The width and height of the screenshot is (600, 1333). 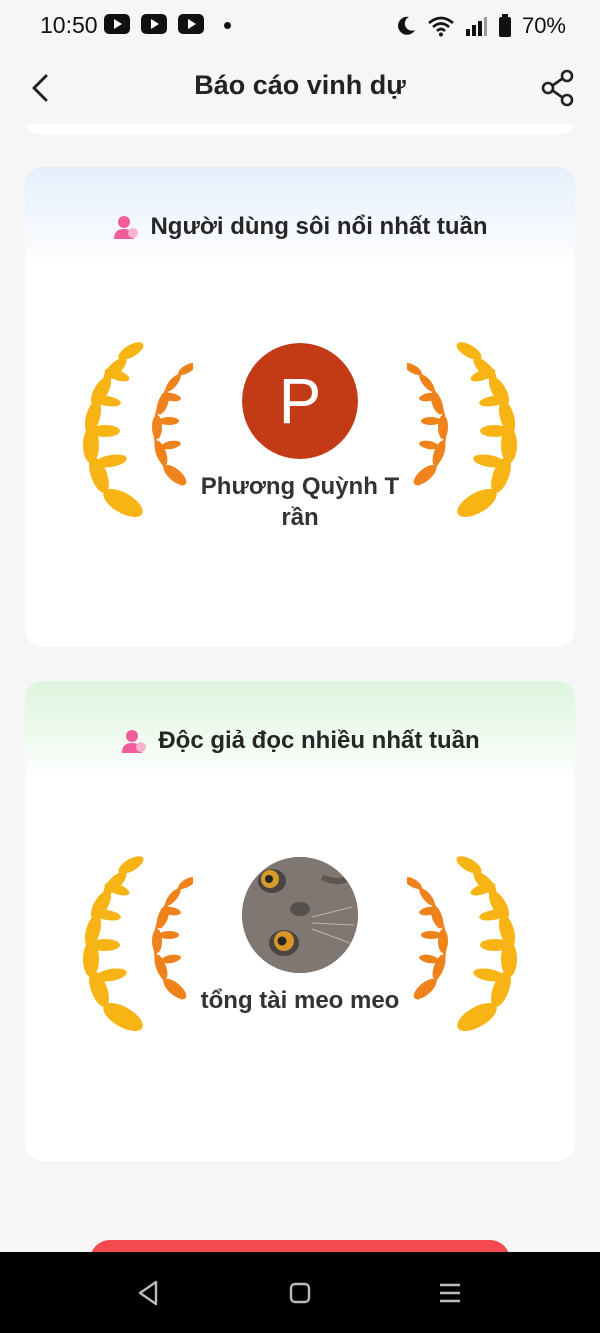 What do you see at coordinates (227, 25) in the screenshot?
I see `dot-icon` at bounding box center [227, 25].